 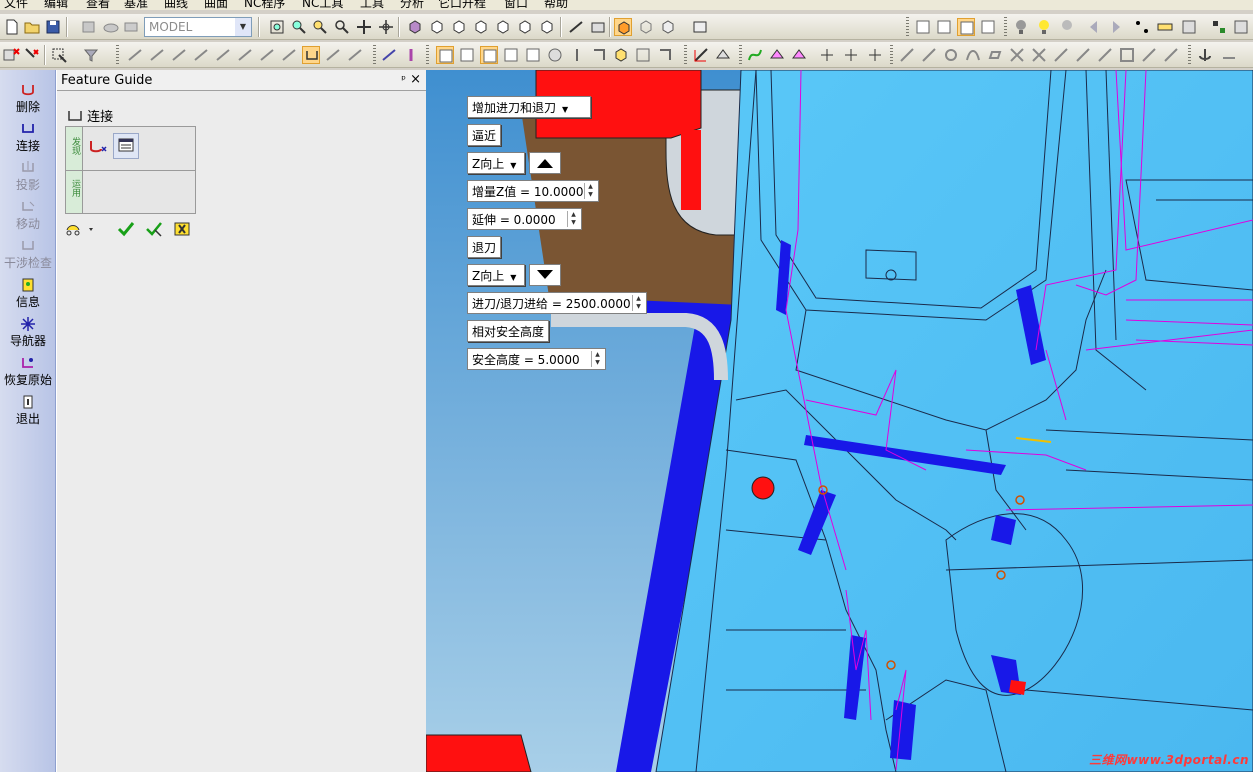 I want to click on tool-icon, so click(x=411, y=55).